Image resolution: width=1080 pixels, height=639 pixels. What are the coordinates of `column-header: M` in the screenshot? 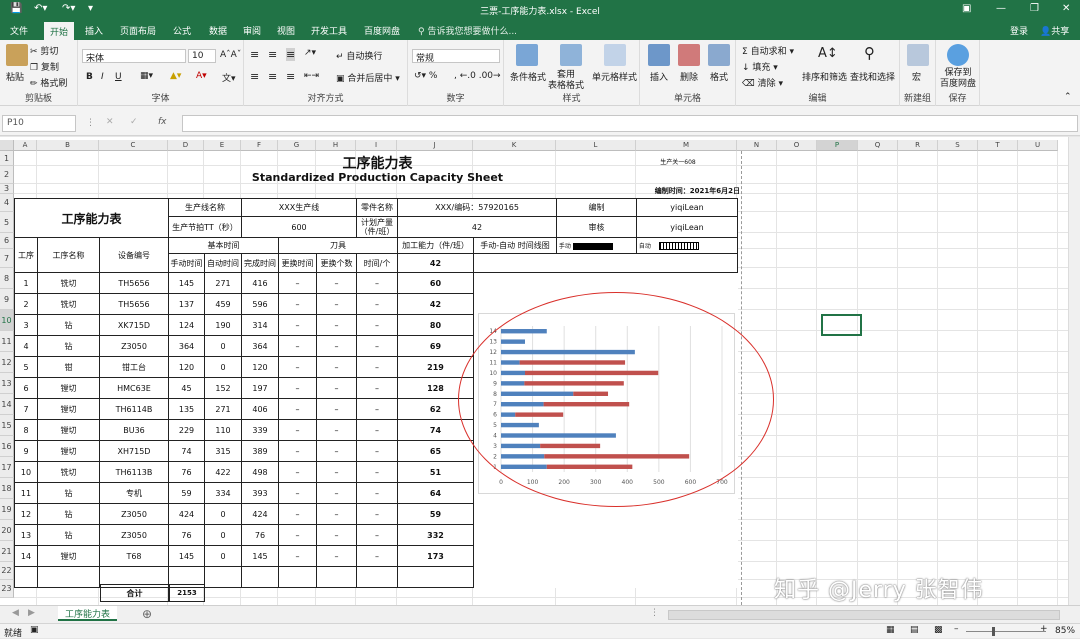 It's located at (686, 145).